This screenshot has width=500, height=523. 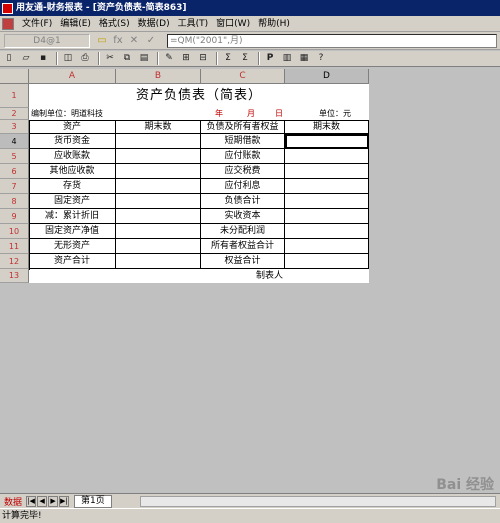 What do you see at coordinates (233, 24) in the screenshot?
I see `menu-window: 窗口(W)` at bounding box center [233, 24].